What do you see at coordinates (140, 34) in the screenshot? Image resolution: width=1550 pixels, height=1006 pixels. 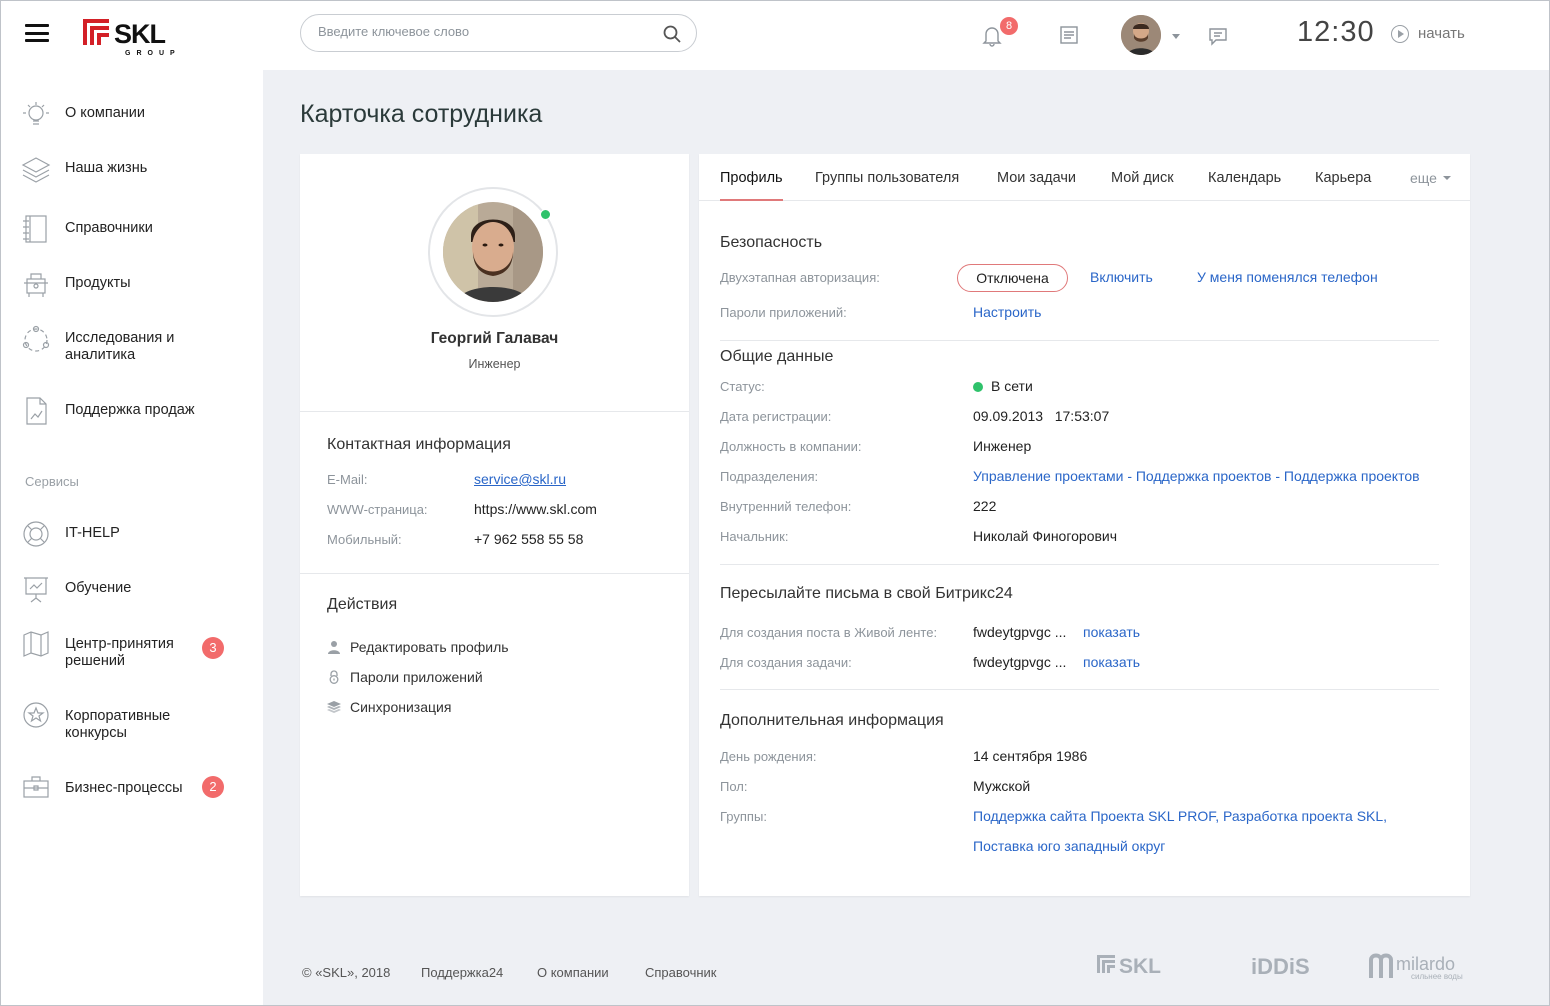 I see `logo-text: SKL` at bounding box center [140, 34].